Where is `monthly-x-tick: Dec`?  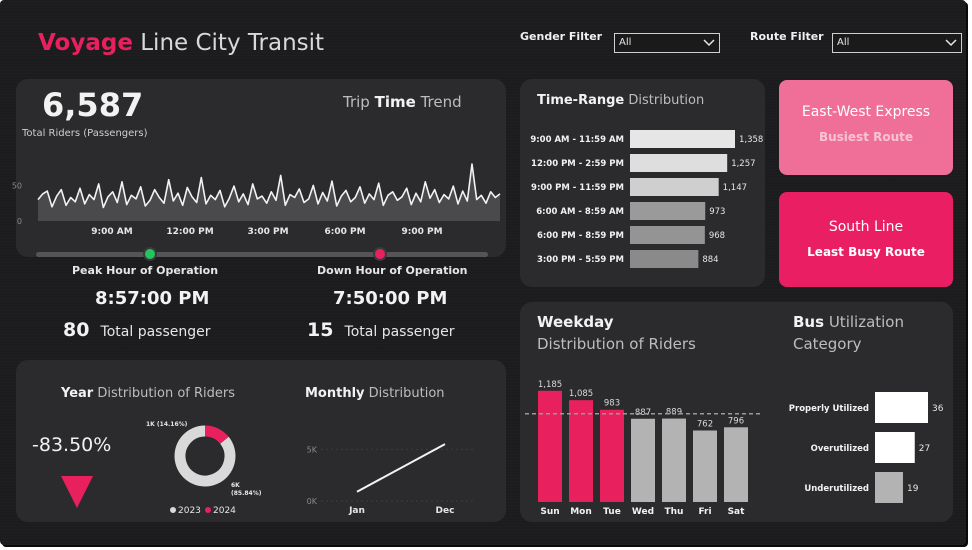 monthly-x-tick: Dec is located at coordinates (445, 511).